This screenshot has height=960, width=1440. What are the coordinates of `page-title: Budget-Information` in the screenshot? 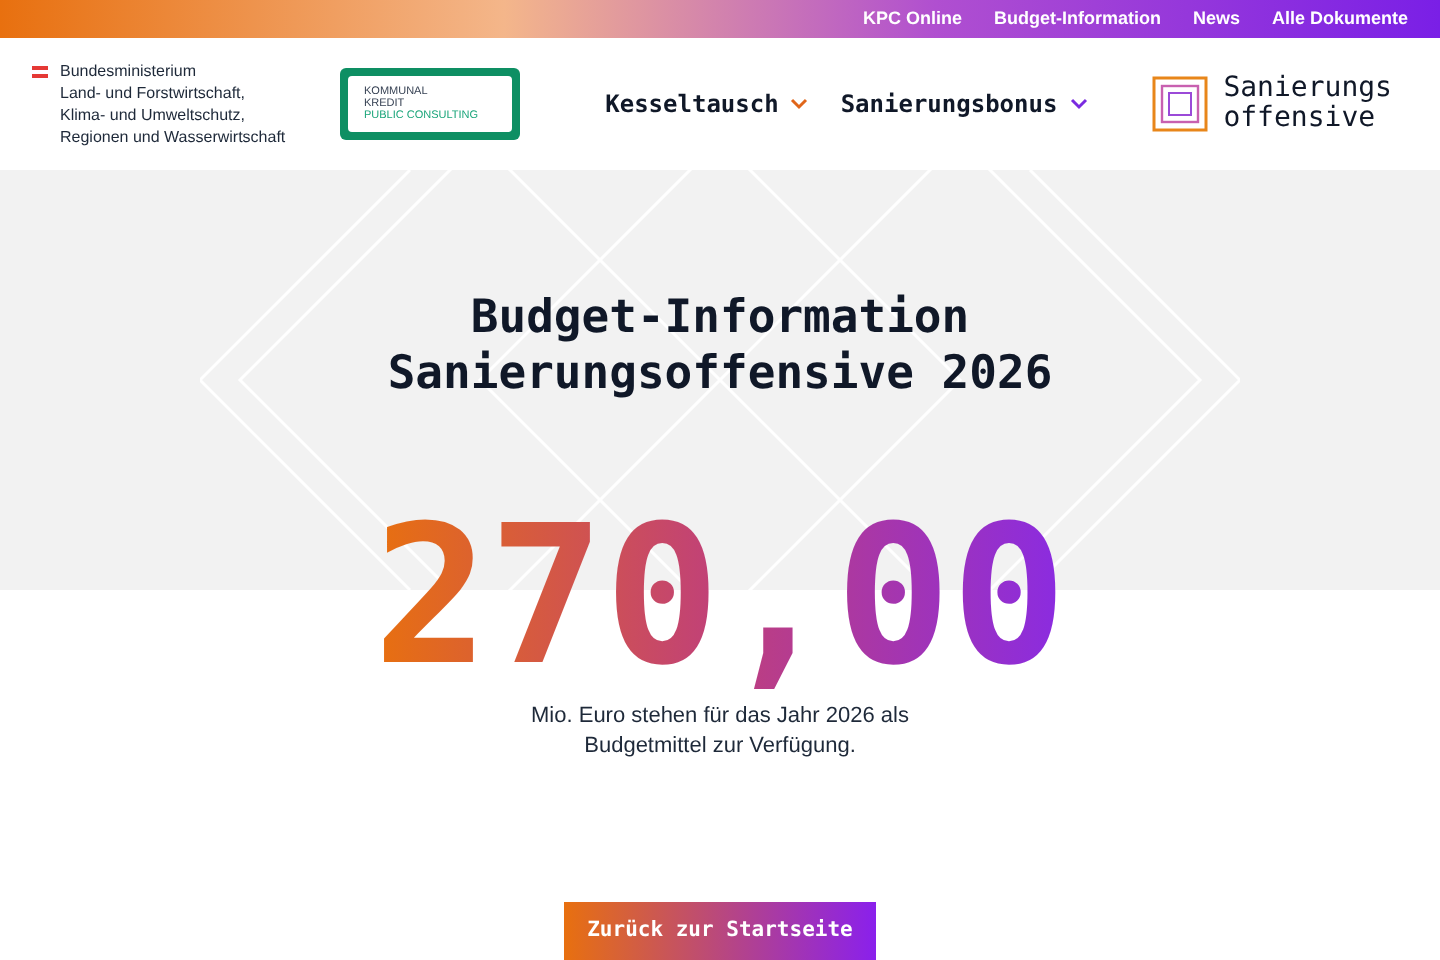 It's located at (720, 318).